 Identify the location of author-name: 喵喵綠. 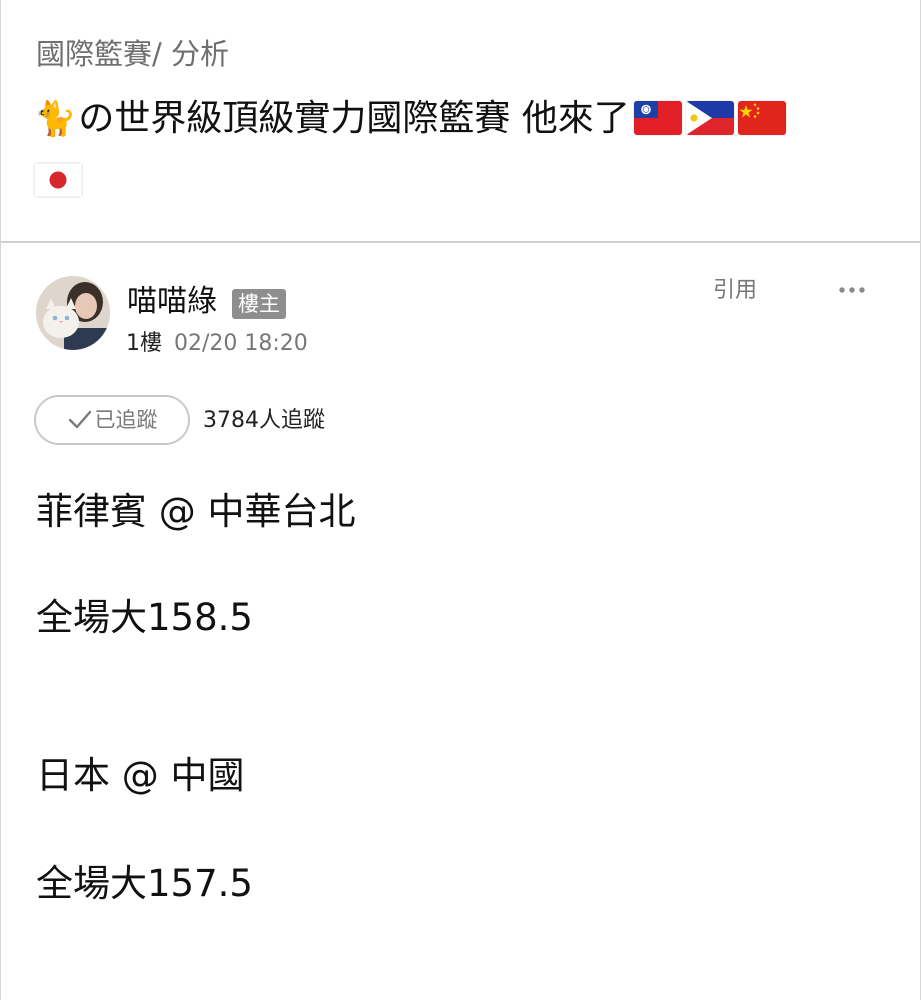
(172, 302).